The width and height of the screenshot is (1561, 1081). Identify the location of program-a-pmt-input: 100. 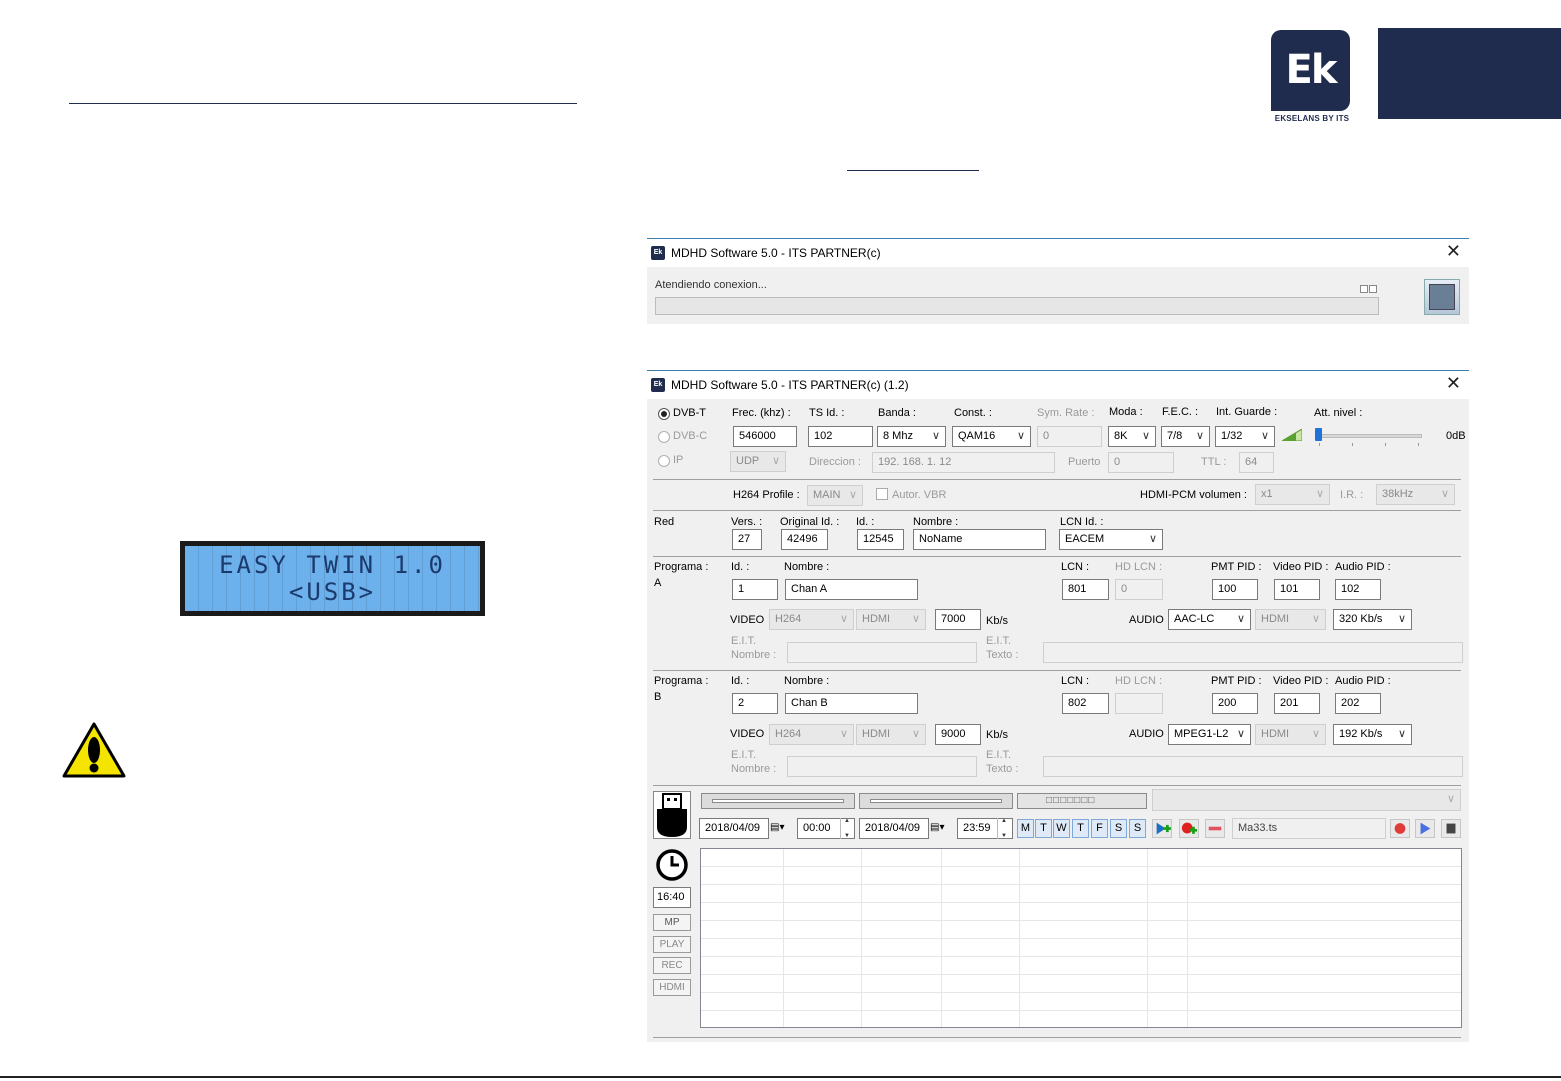
(1235, 589).